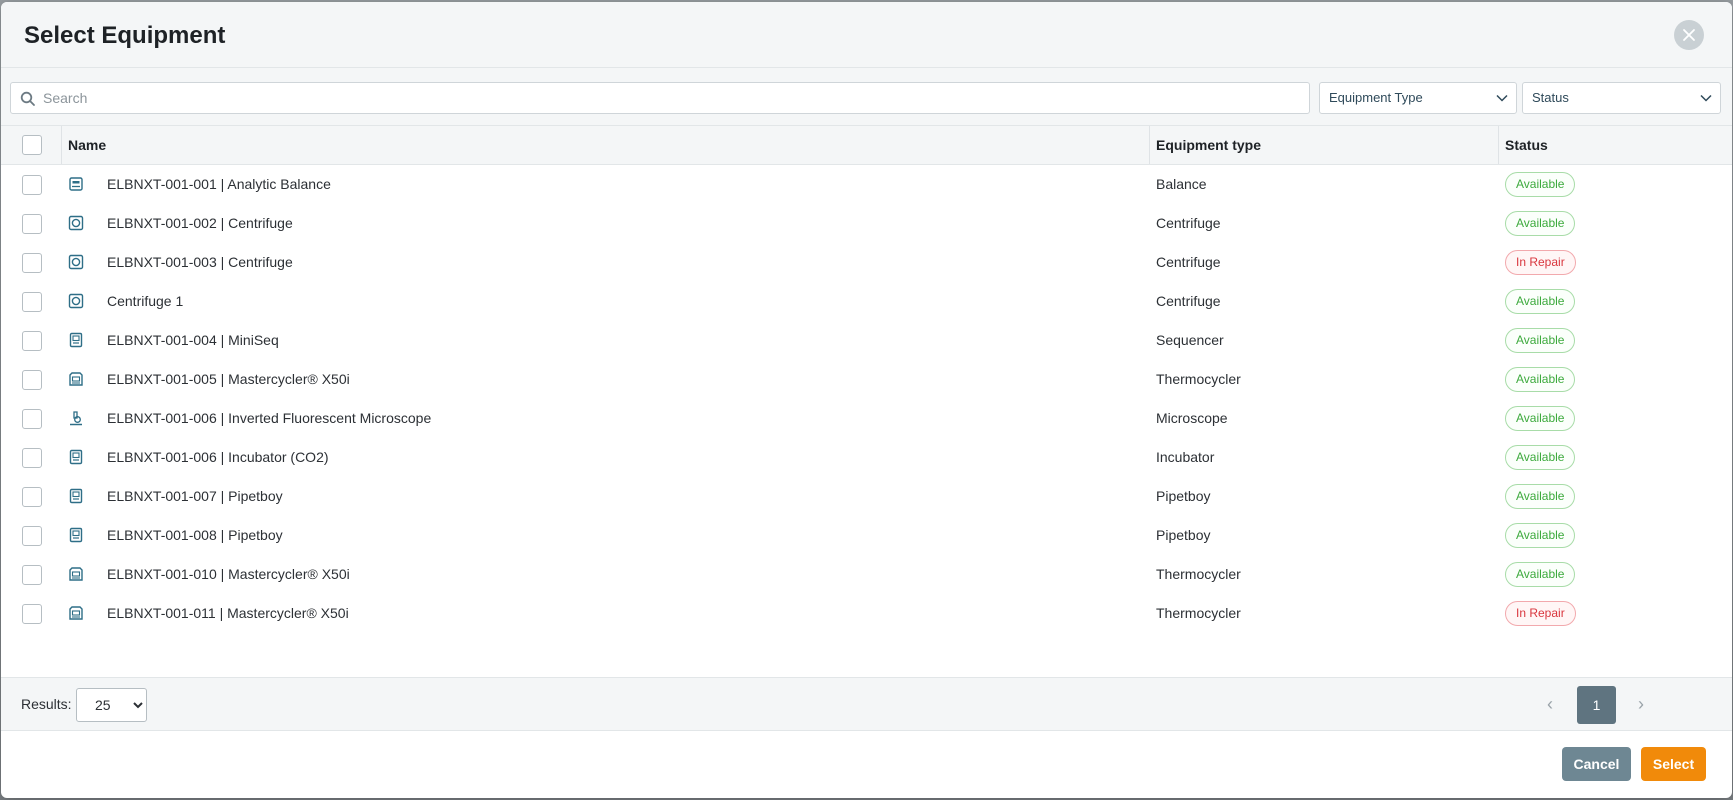 The height and width of the screenshot is (800, 1733). I want to click on equipment-type: Microscope, so click(1192, 418).